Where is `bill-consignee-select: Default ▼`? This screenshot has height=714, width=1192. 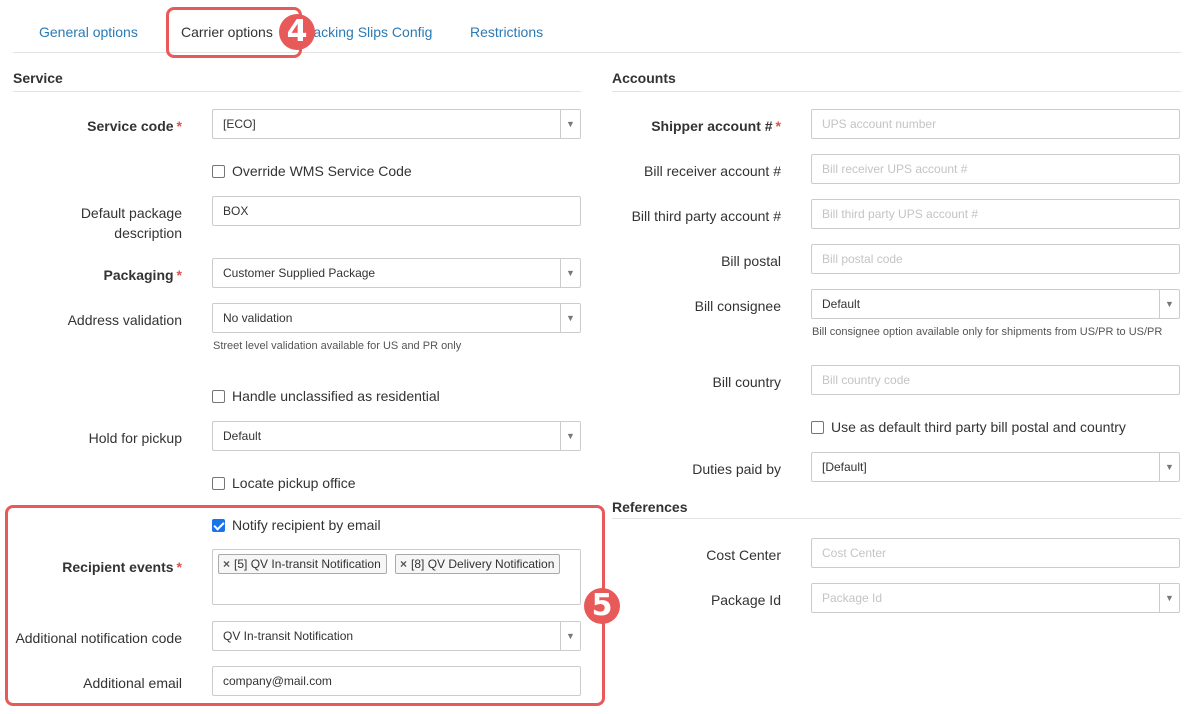 bill-consignee-select: Default ▼ is located at coordinates (995, 304).